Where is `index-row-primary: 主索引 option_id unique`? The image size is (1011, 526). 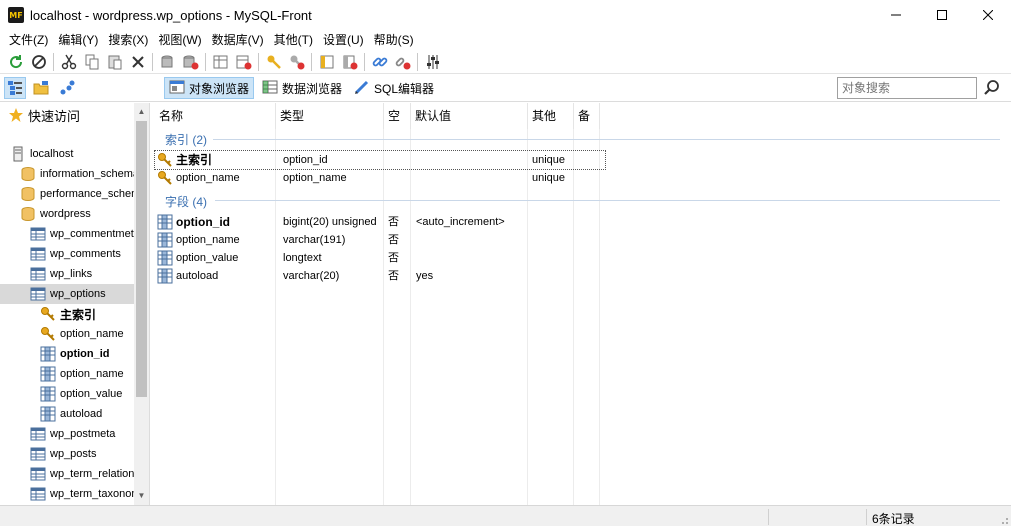 index-row-primary: 主索引 option_id unique is located at coordinates (380, 160).